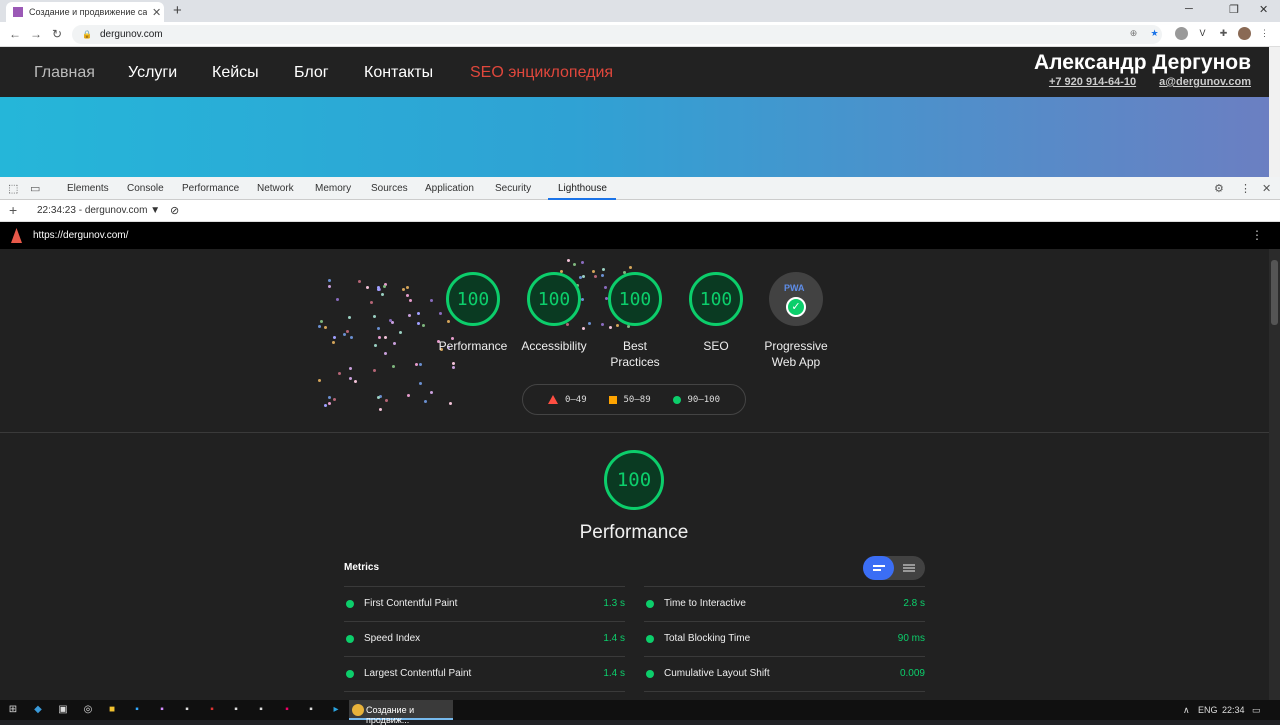 The height and width of the screenshot is (725, 1280). I want to click on inspect-element-icon: ⬚, so click(13, 188).